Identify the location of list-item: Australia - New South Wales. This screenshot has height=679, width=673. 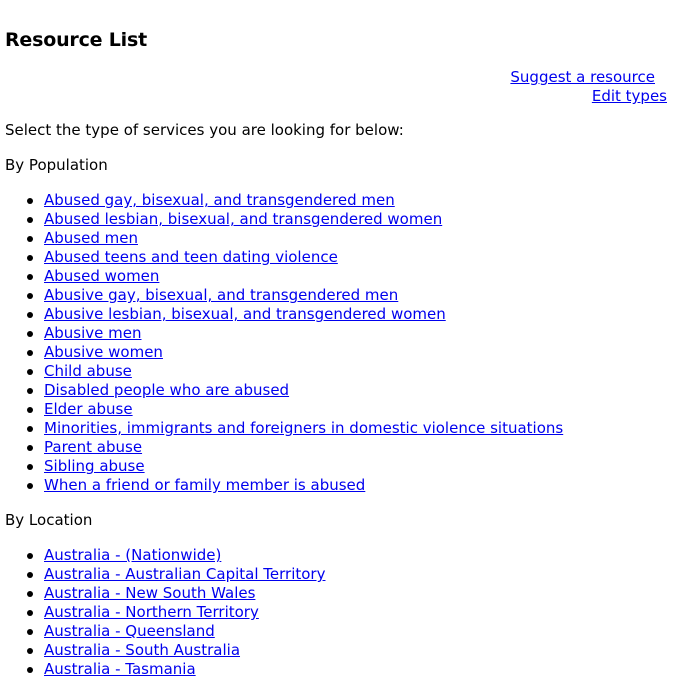
(176, 593).